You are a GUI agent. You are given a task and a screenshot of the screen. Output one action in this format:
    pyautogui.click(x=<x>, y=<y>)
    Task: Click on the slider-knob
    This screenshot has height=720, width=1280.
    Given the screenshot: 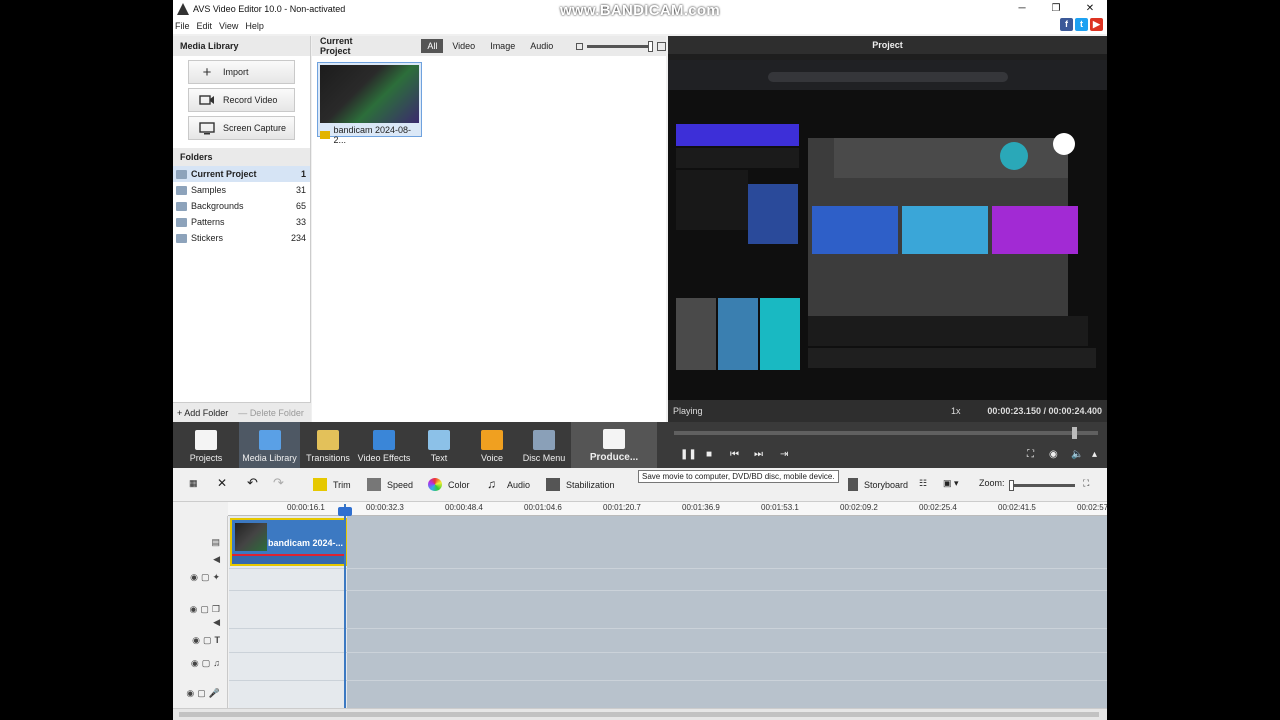 What is the action you would take?
    pyautogui.click(x=651, y=46)
    